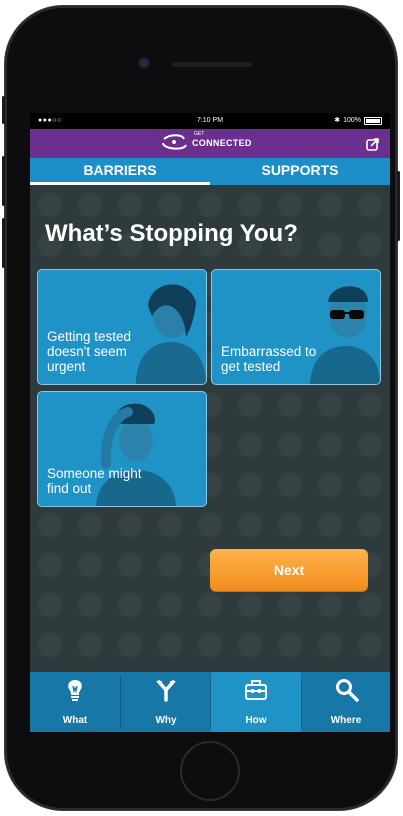 The width and height of the screenshot is (403, 816). What do you see at coordinates (75, 690) in the screenshot?
I see `lightbulb-icon` at bounding box center [75, 690].